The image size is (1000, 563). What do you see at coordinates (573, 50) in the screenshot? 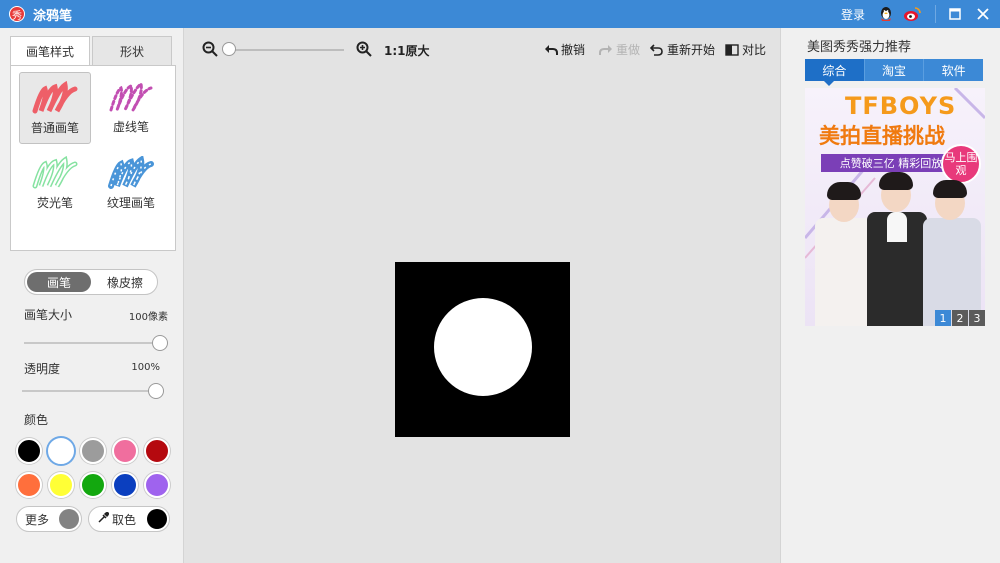
I see `undo-label: 撤销` at bounding box center [573, 50].